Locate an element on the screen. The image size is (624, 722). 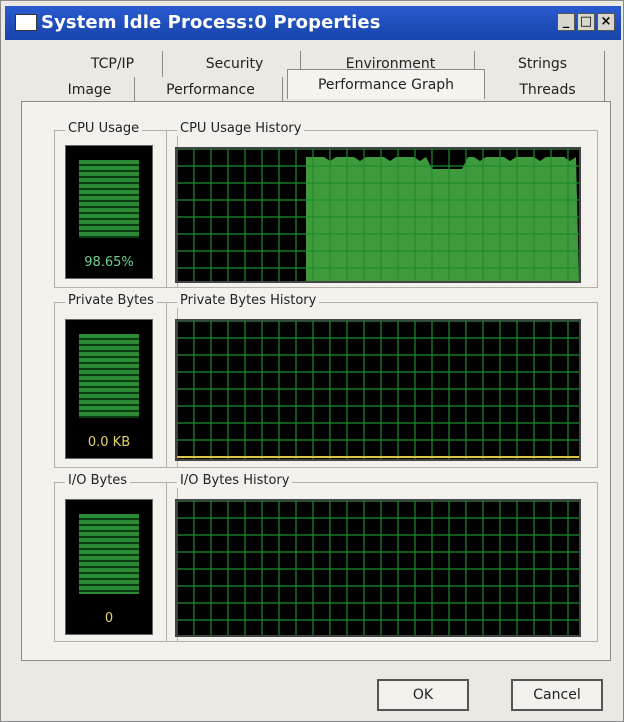
minimize-button: _ is located at coordinates (566, 22).